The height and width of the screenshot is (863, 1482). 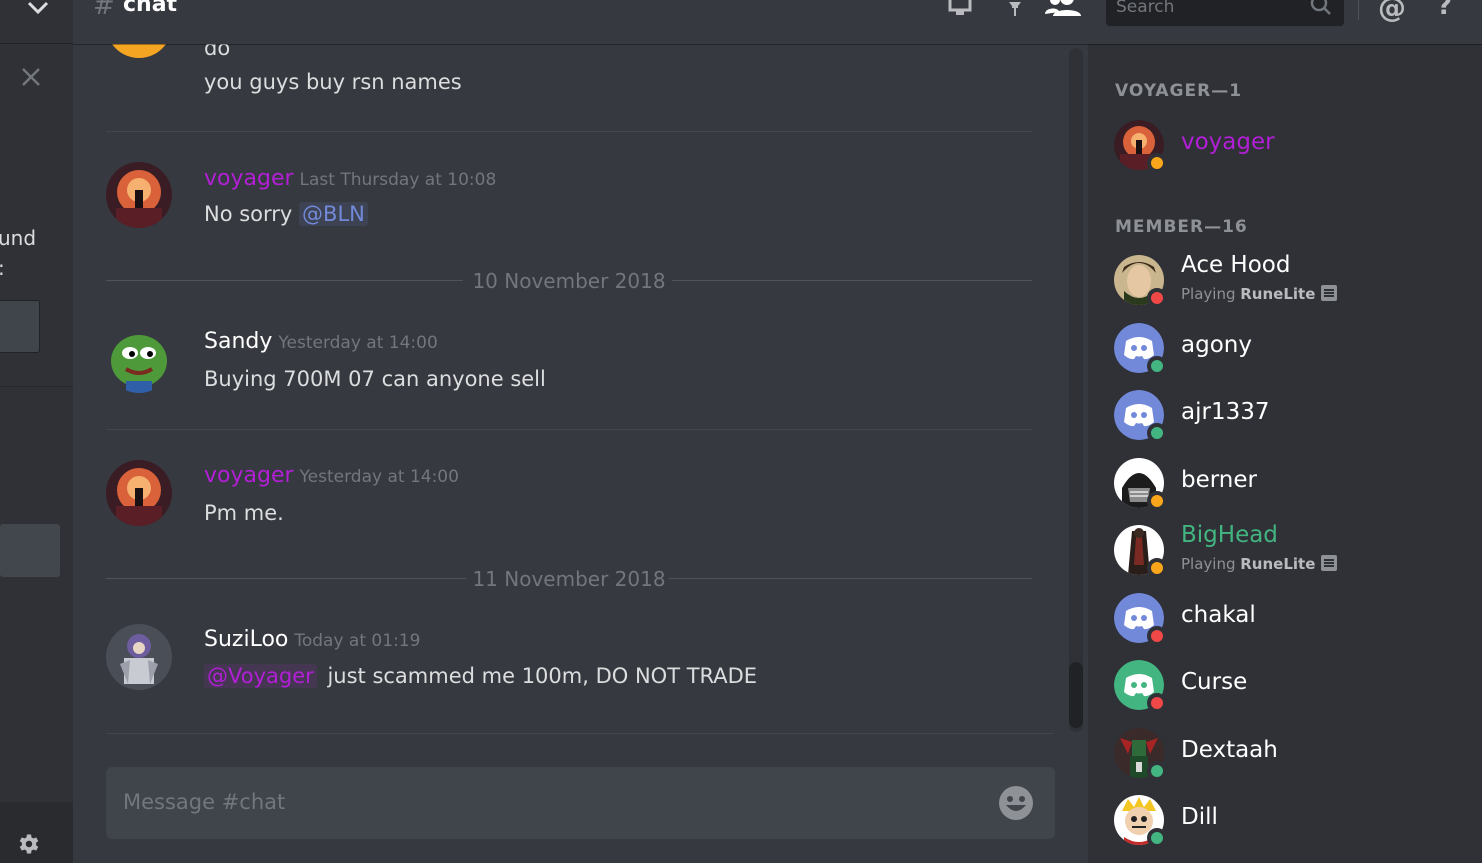 What do you see at coordinates (1015, 9) in the screenshot?
I see `pin-icon` at bounding box center [1015, 9].